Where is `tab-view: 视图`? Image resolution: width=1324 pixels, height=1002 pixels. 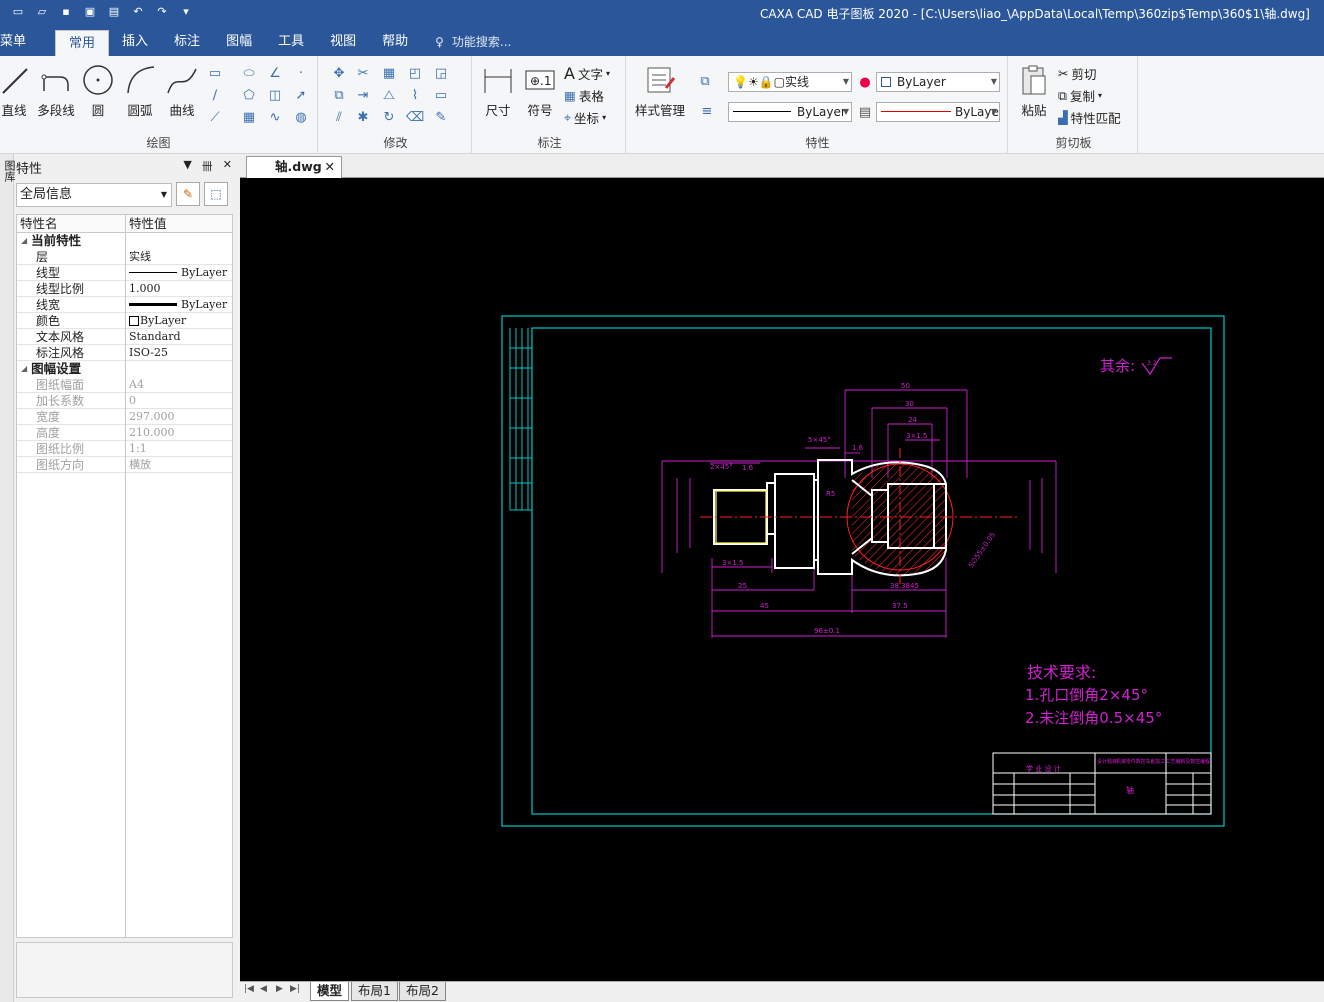
tab-view: 视图 is located at coordinates (343, 42).